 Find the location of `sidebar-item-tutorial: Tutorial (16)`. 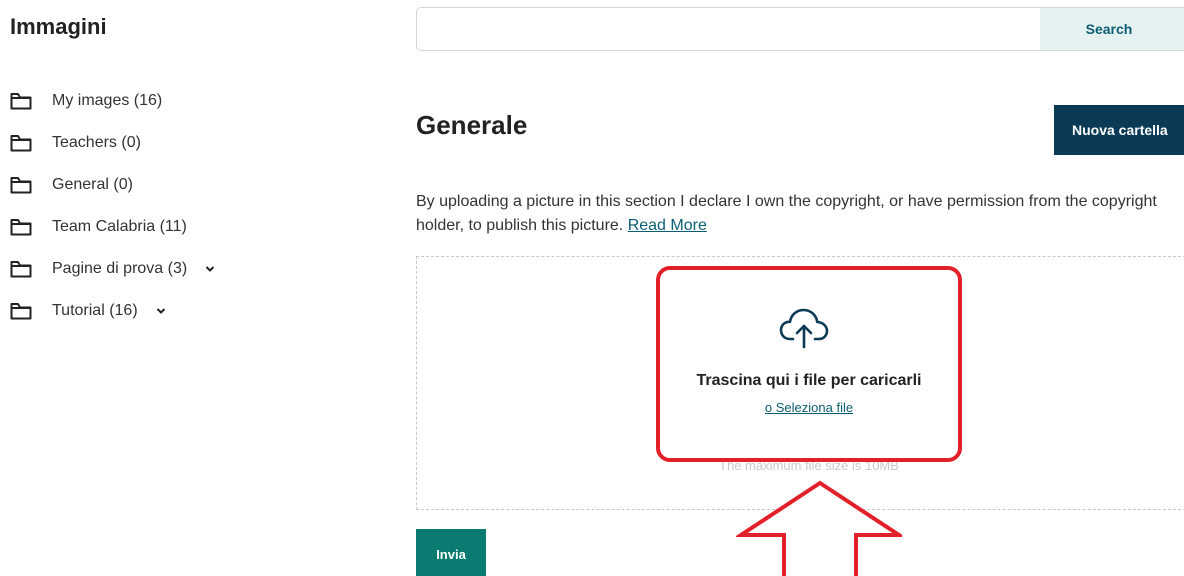

sidebar-item-tutorial: Tutorial (16) is located at coordinates (112, 311).